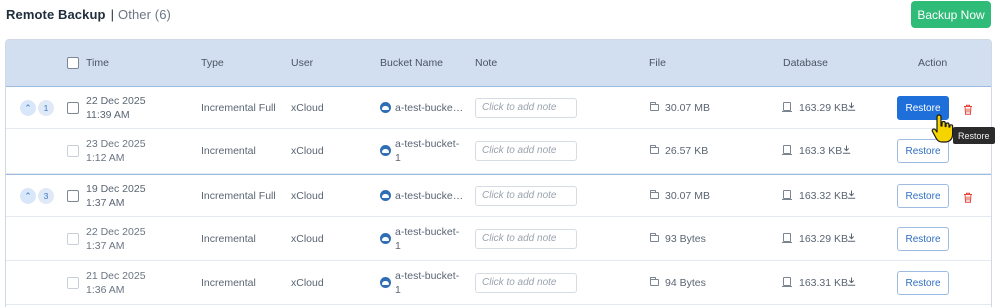 The image size is (1000, 307). Describe the element at coordinates (486, 63) in the screenshot. I see `column-note: Note` at that location.